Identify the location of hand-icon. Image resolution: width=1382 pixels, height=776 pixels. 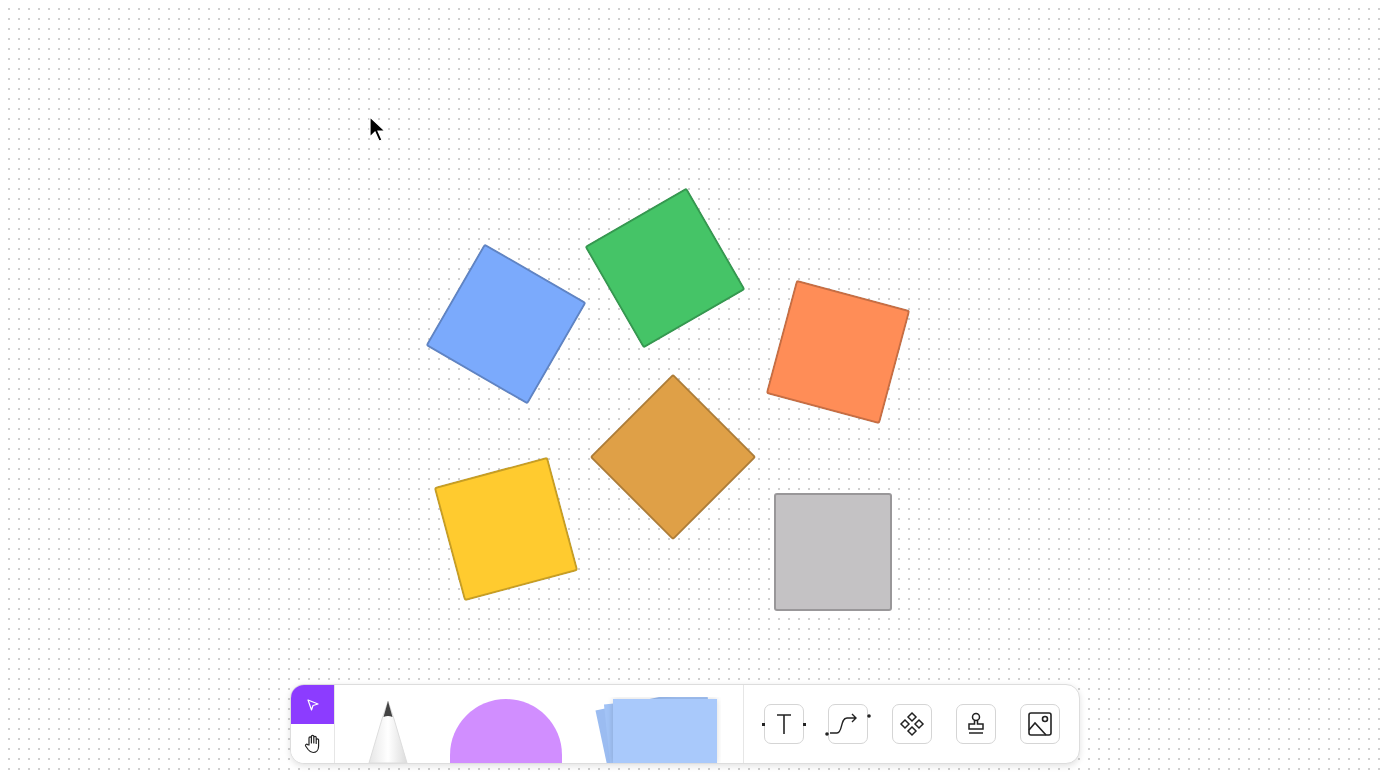
(312, 743).